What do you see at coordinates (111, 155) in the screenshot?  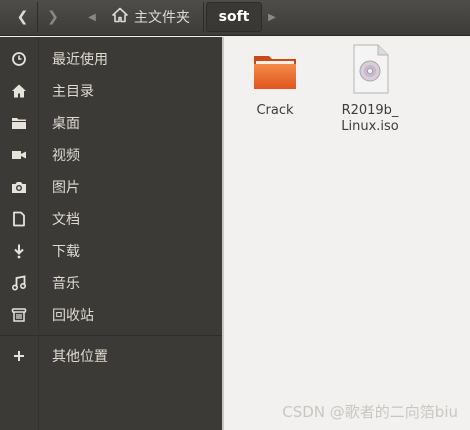 I see `sidebar-item-videos: 视频` at bounding box center [111, 155].